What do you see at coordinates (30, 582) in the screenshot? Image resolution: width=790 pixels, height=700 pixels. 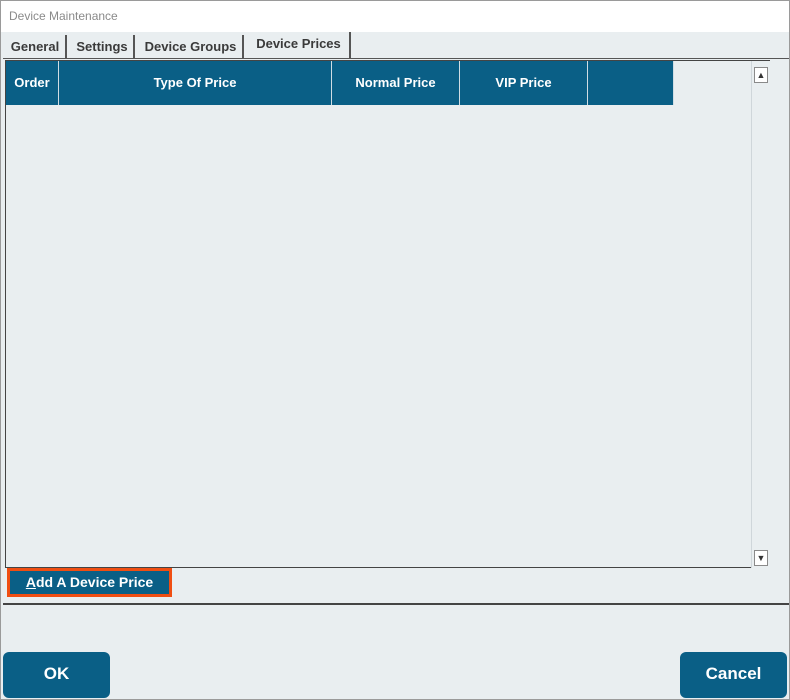 I see `add-button-mnemonic: A` at bounding box center [30, 582].